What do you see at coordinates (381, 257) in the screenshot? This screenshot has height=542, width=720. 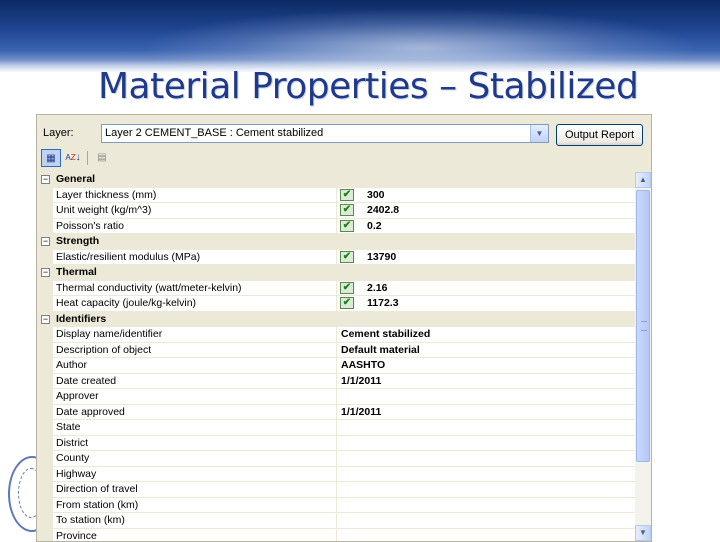 I see `property-value: 13790` at bounding box center [381, 257].